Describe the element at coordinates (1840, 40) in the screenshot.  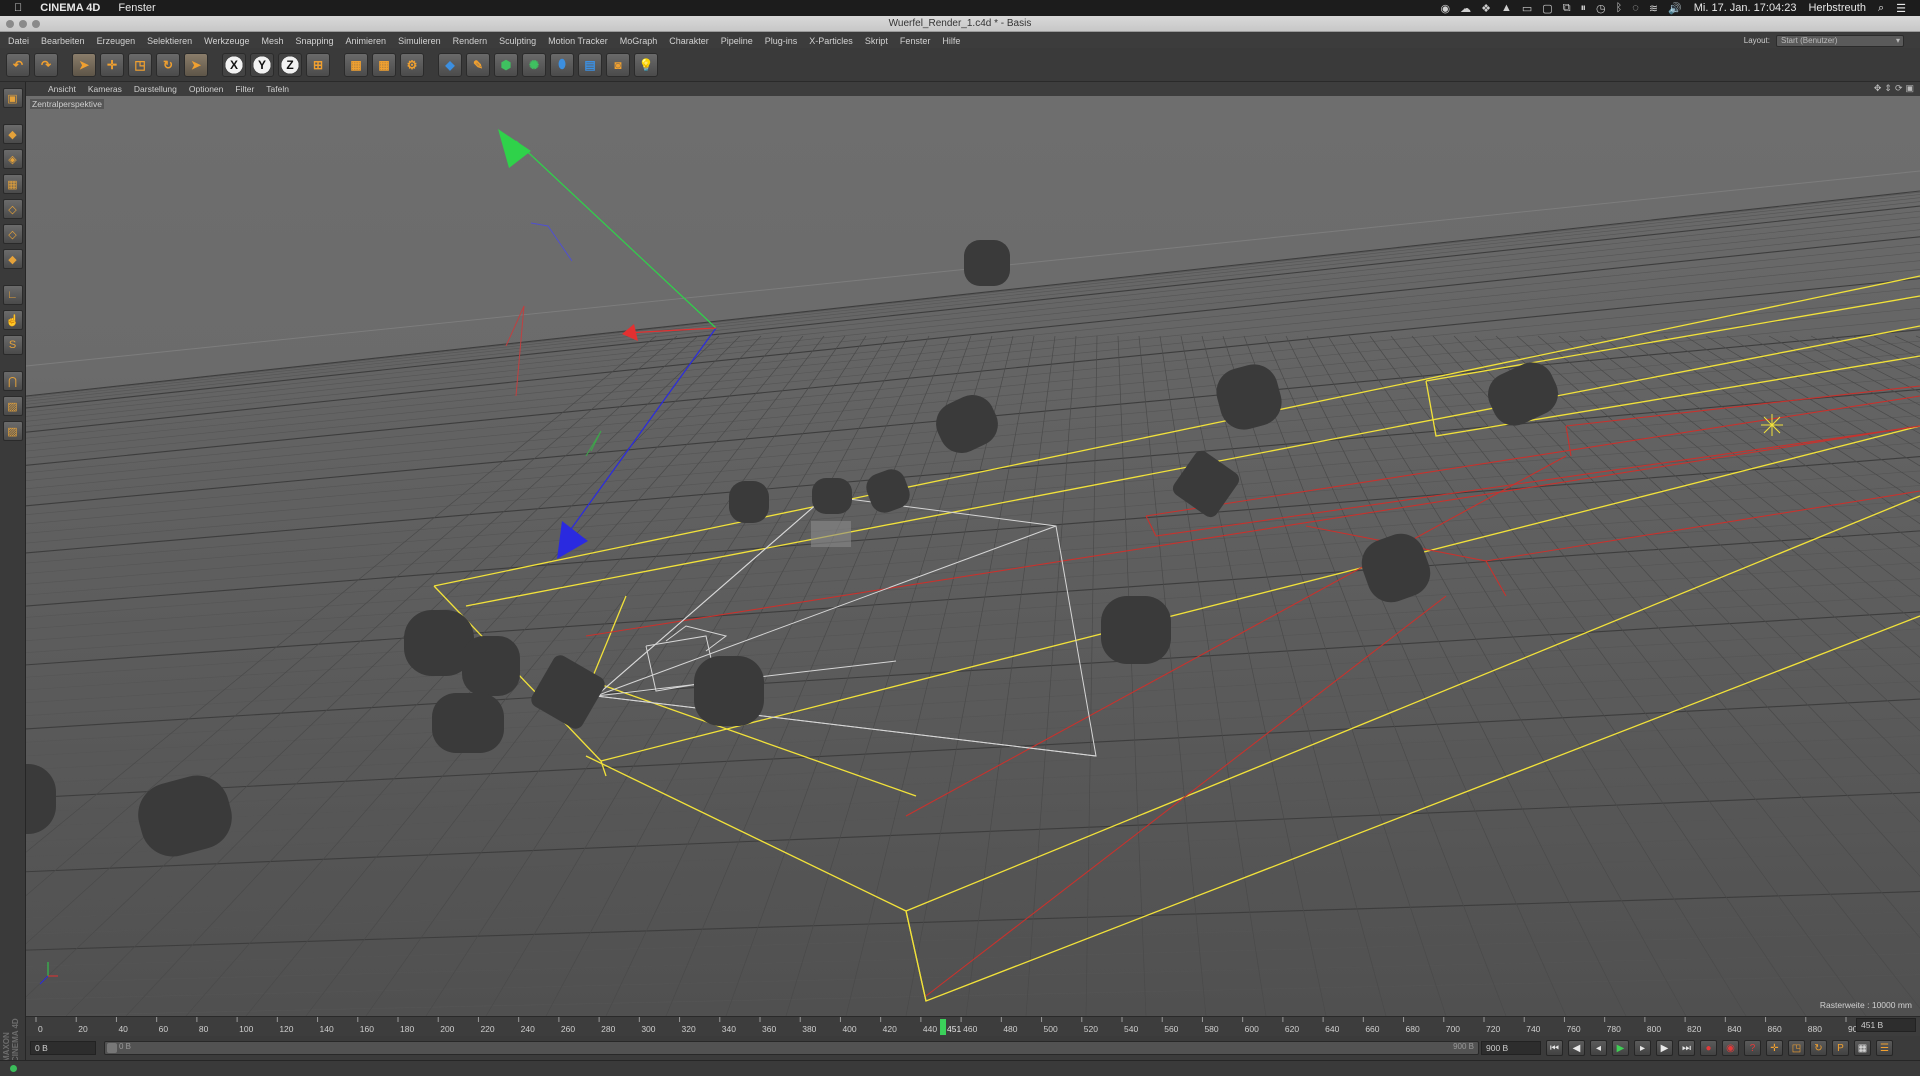
I see `layout-dropdown: Start (Benutzer)` at that location.